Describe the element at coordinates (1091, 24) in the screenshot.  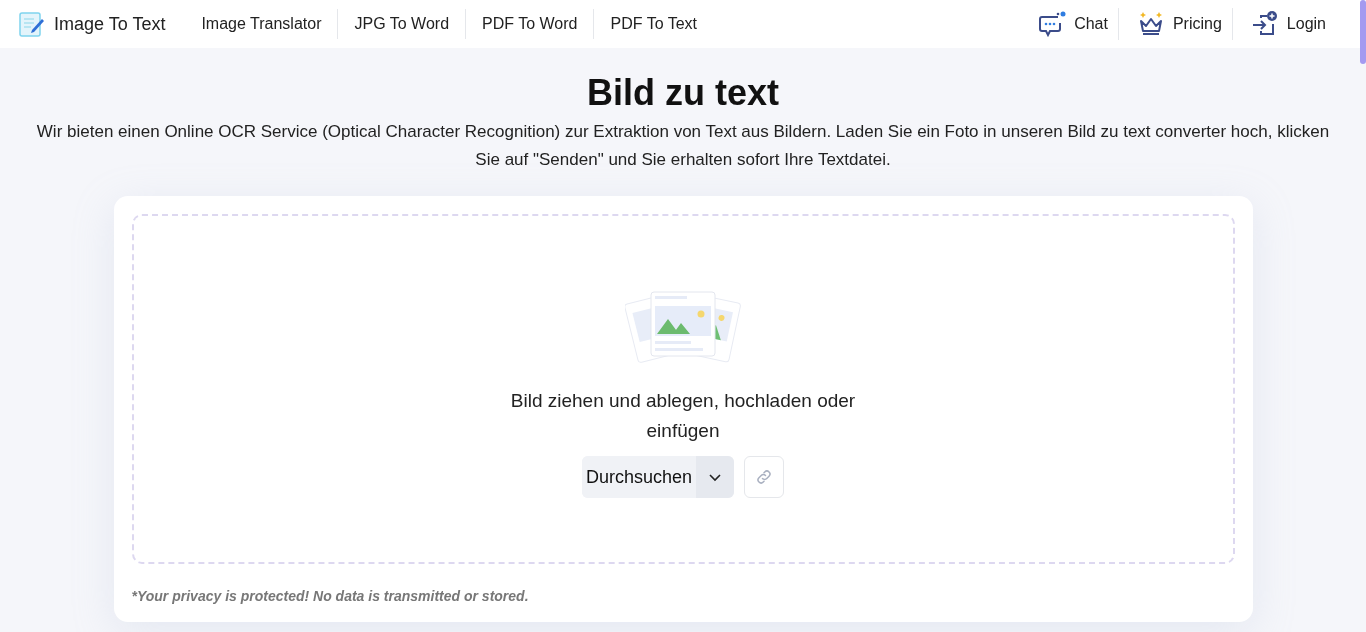
I see `link-label: Chat` at that location.